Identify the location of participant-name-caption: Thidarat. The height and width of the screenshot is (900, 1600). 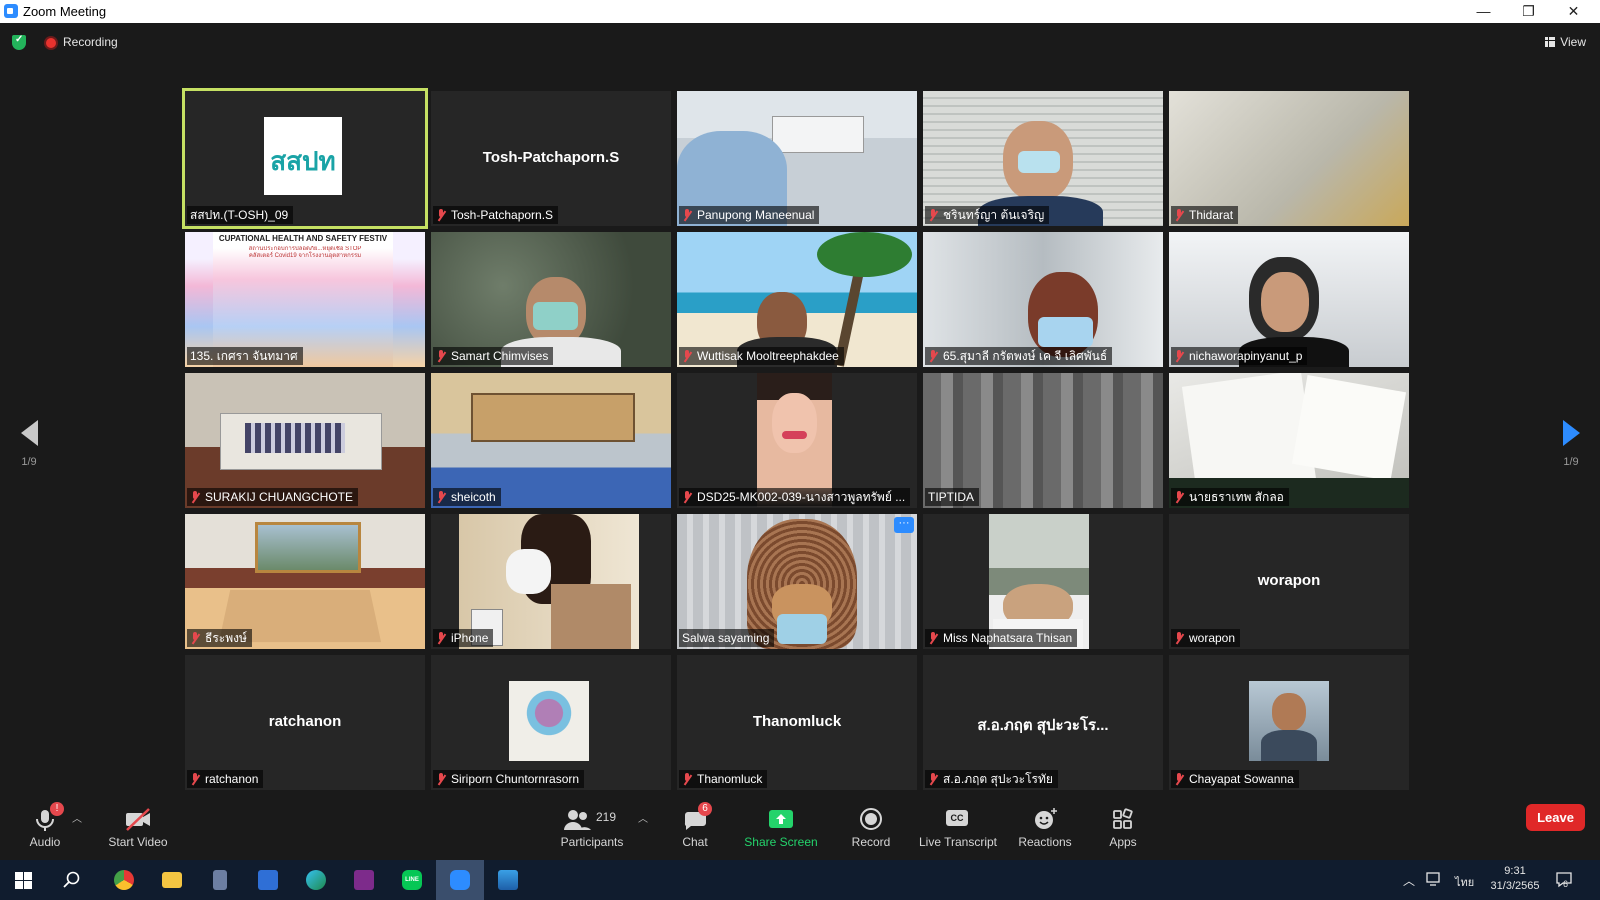
(1205, 215).